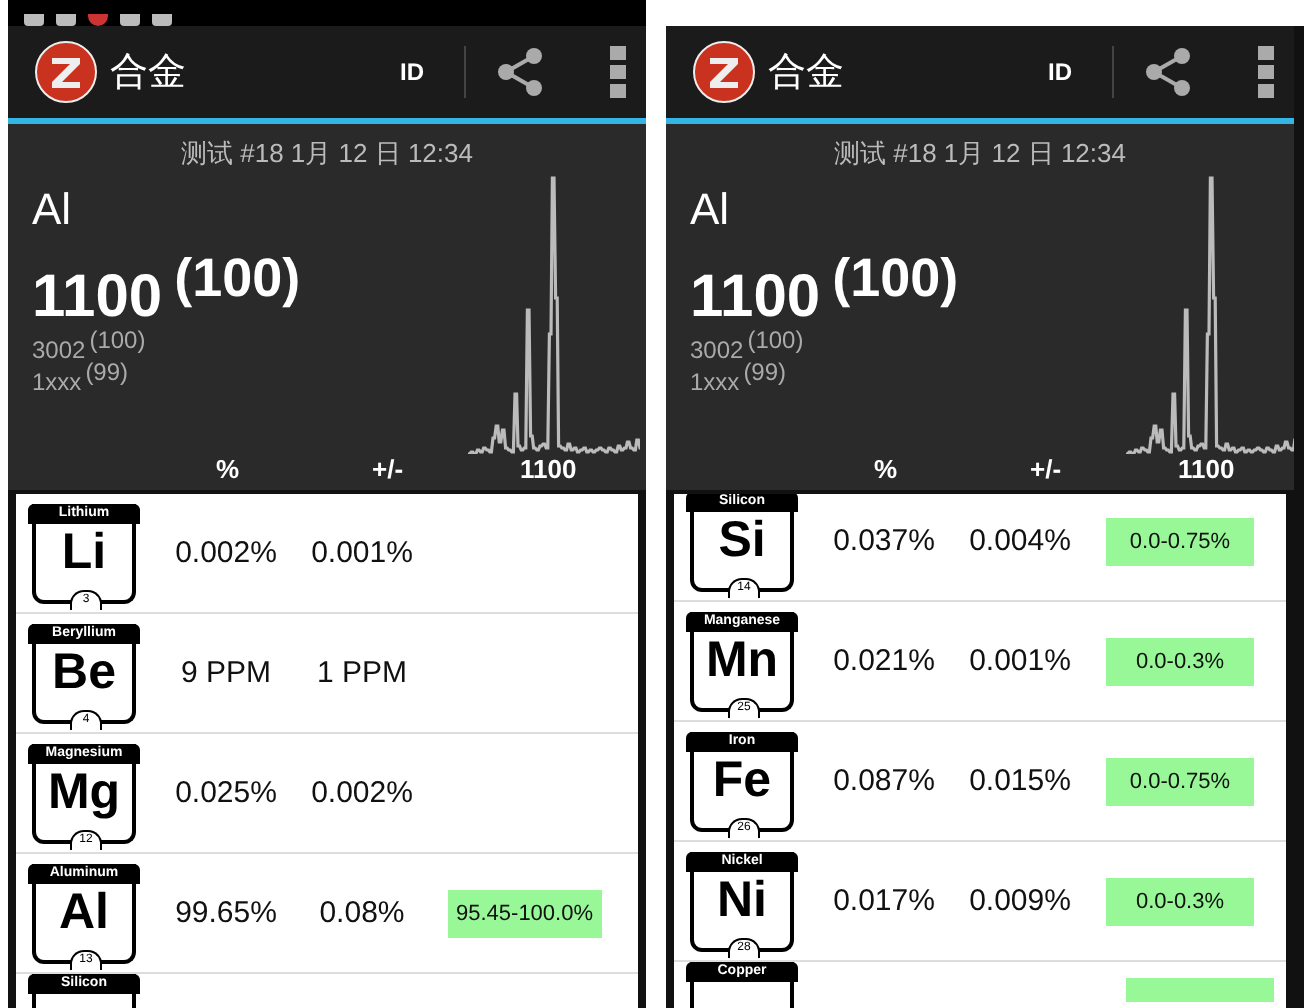  Describe the element at coordinates (884, 781) in the screenshot. I see `concentration: 0.087%` at that location.